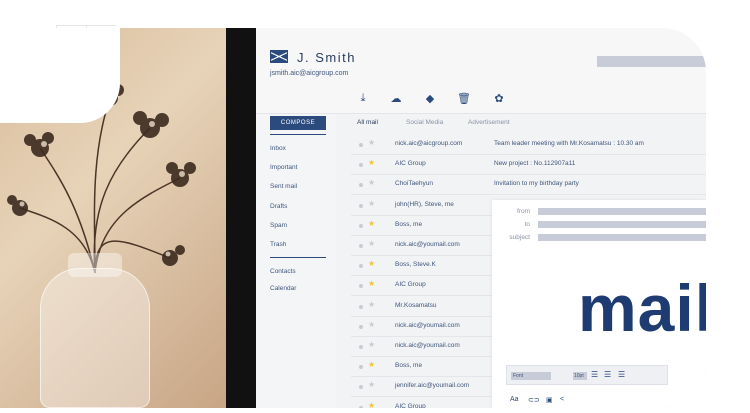 Image resolution: width=750 pixels, height=413 pixels. What do you see at coordinates (279, 56) in the screenshot?
I see `envelope-icon` at bounding box center [279, 56].